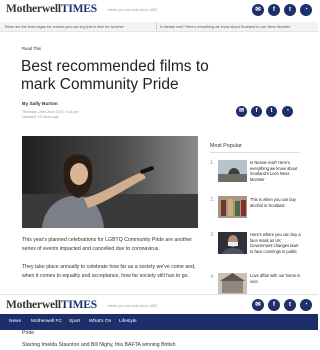 This screenshot has height=350, width=320. I want to click on popular-link: Love affair with our home is over, so click(276, 278).